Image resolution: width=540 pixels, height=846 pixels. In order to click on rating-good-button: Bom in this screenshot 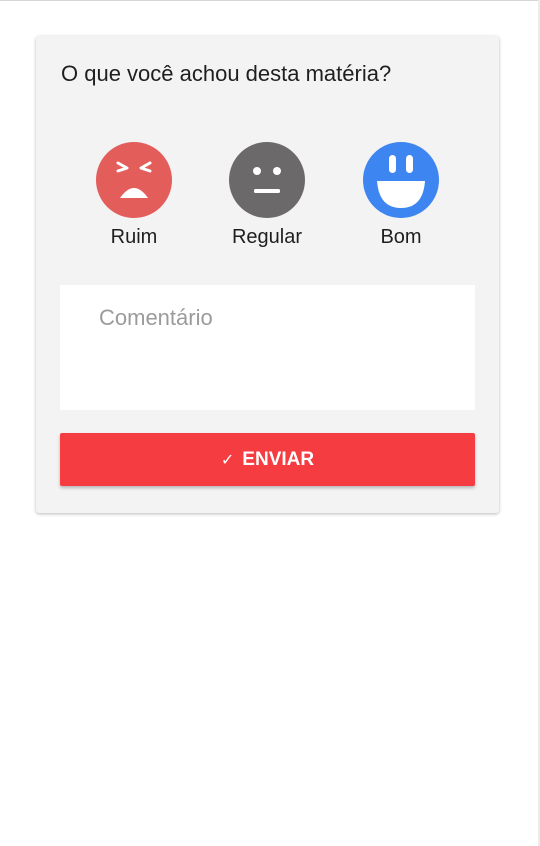, I will do `click(401, 195)`.